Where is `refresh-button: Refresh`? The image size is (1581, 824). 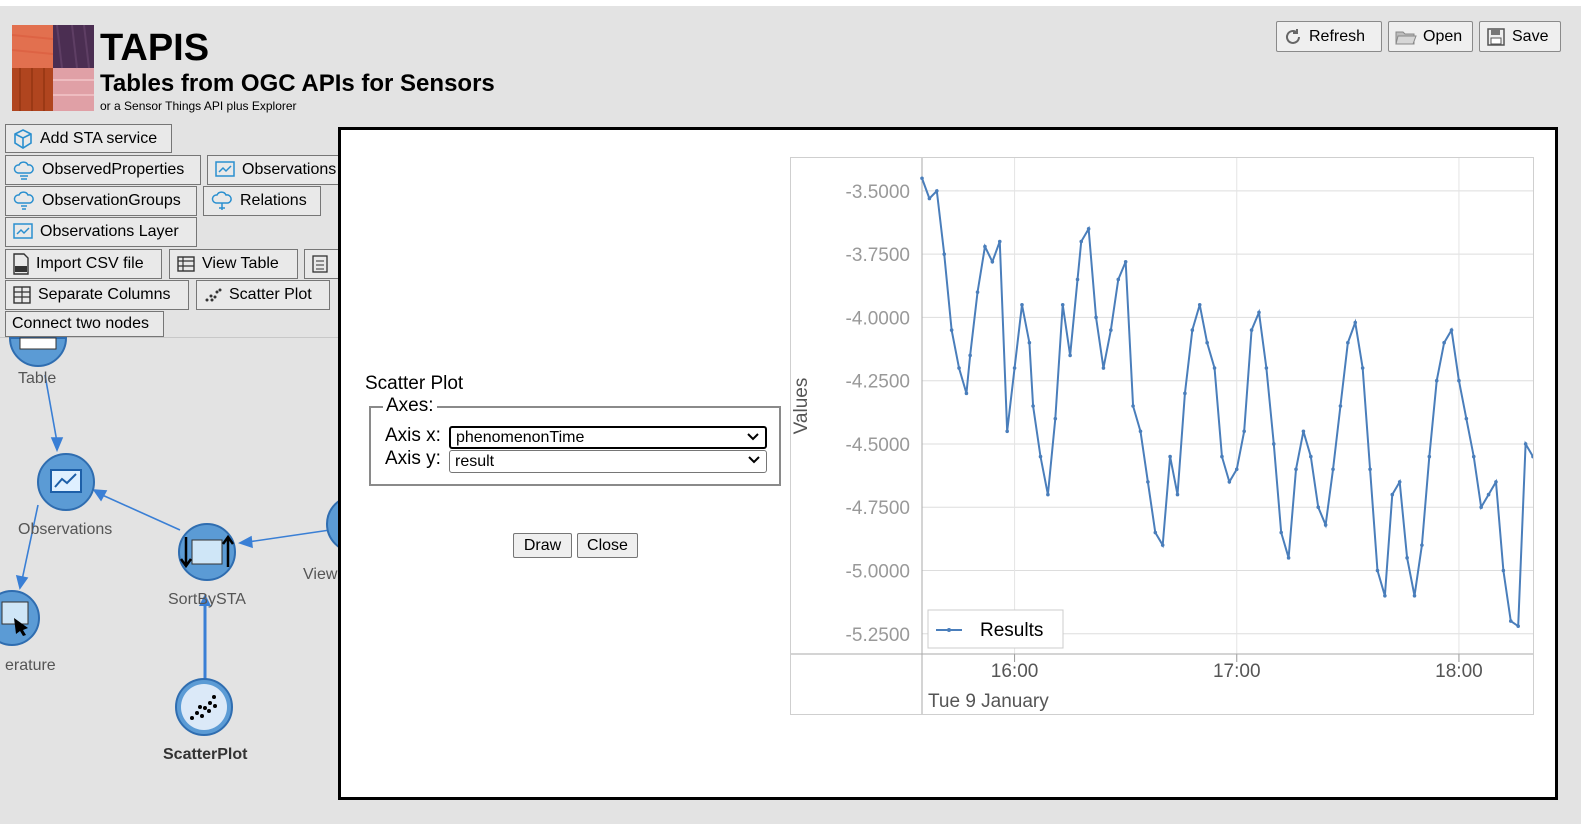 refresh-button: Refresh is located at coordinates (1329, 36).